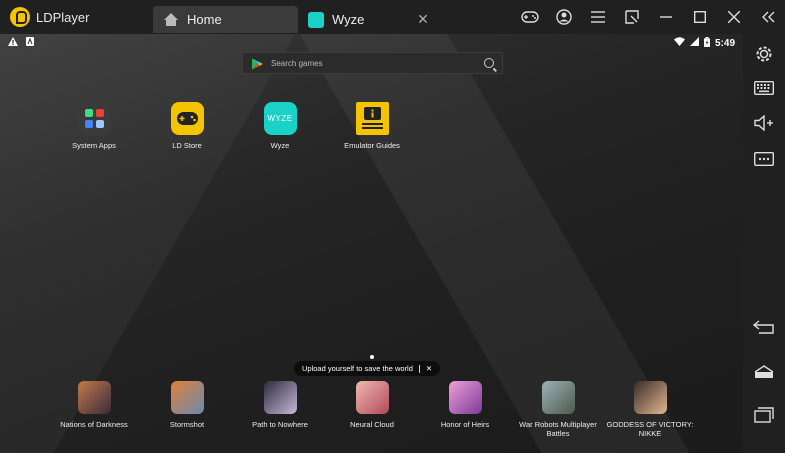  Describe the element at coordinates (377, 63) in the screenshot. I see `search-input: Search games` at that location.